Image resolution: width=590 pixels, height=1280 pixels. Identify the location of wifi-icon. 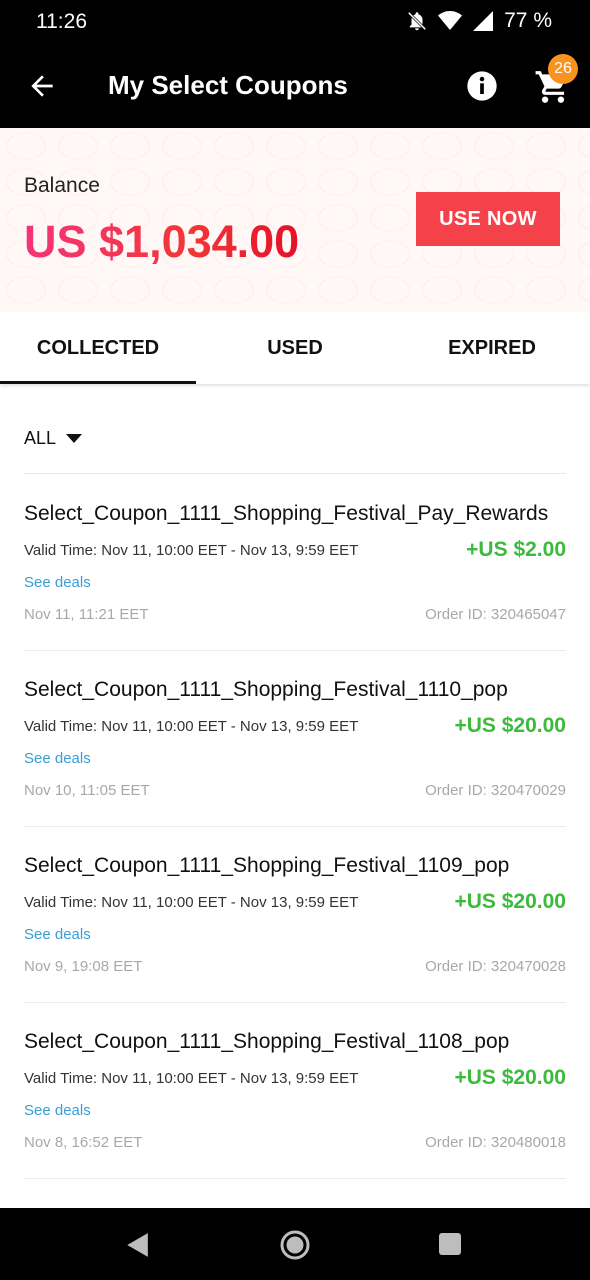
(450, 20).